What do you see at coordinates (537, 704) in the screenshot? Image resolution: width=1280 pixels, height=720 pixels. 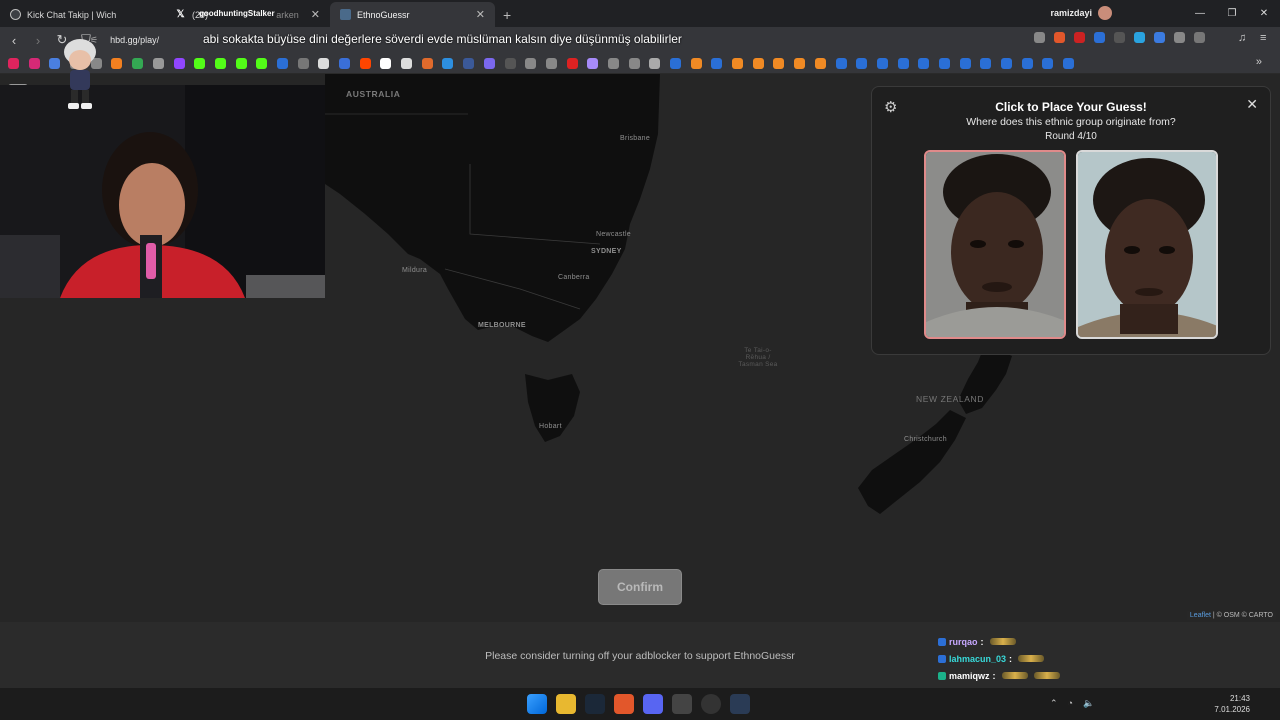 I see `windows-start-icon` at bounding box center [537, 704].